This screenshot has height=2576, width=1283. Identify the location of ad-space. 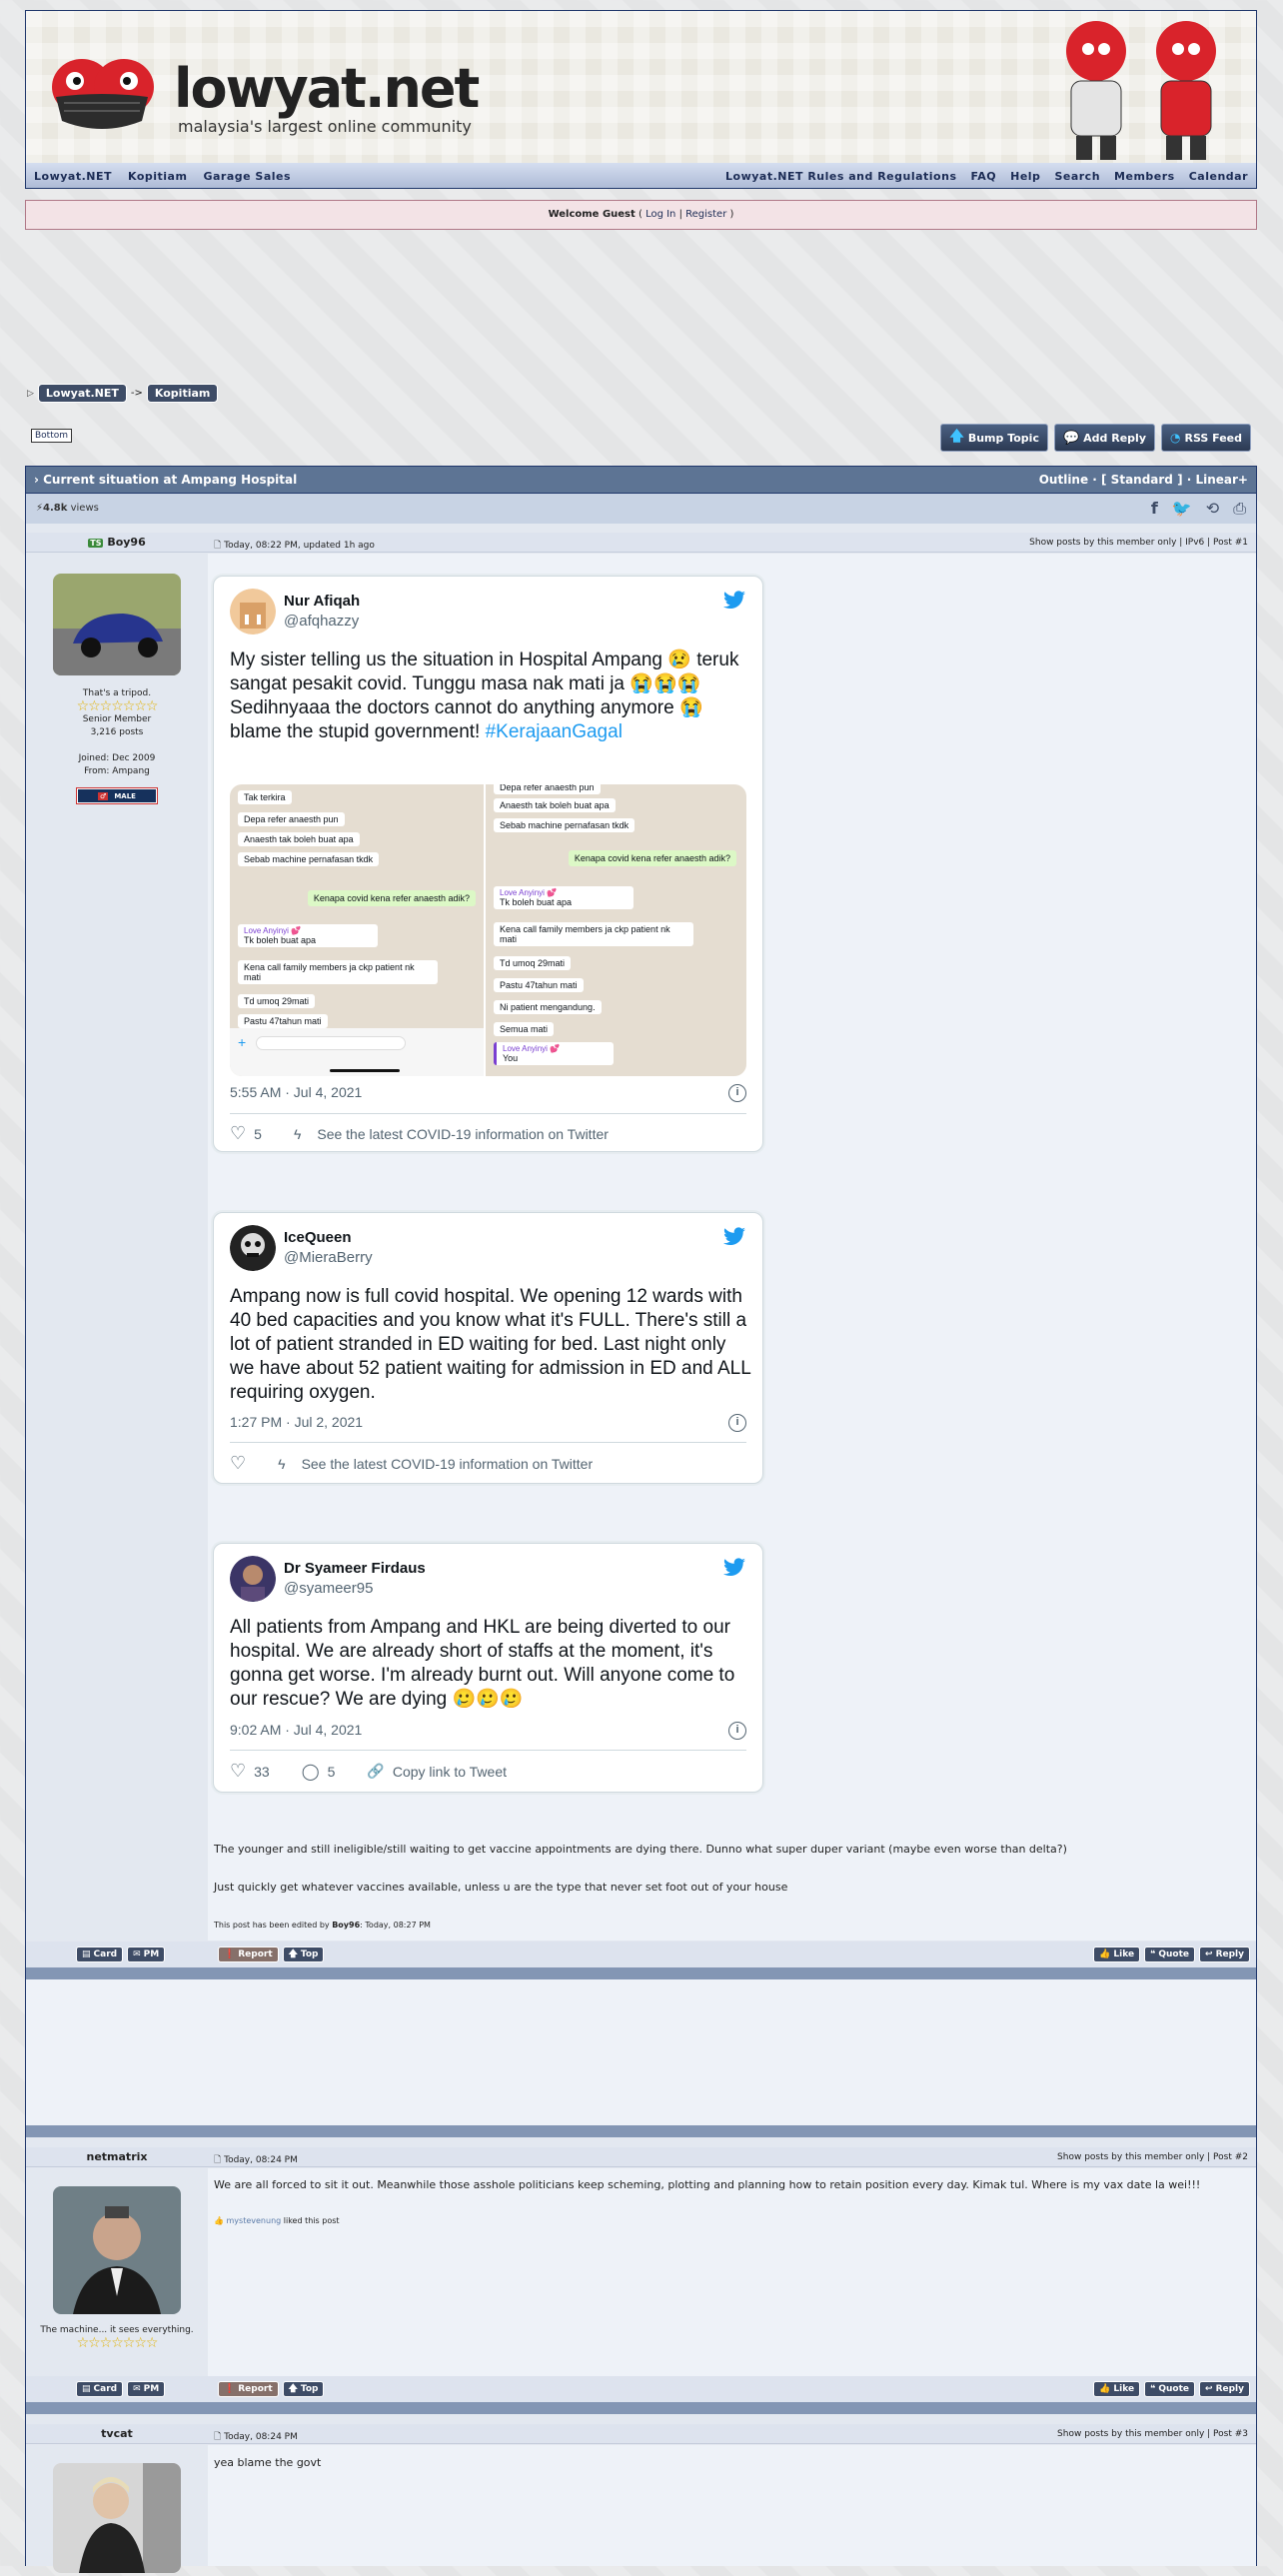
(641, 2052).